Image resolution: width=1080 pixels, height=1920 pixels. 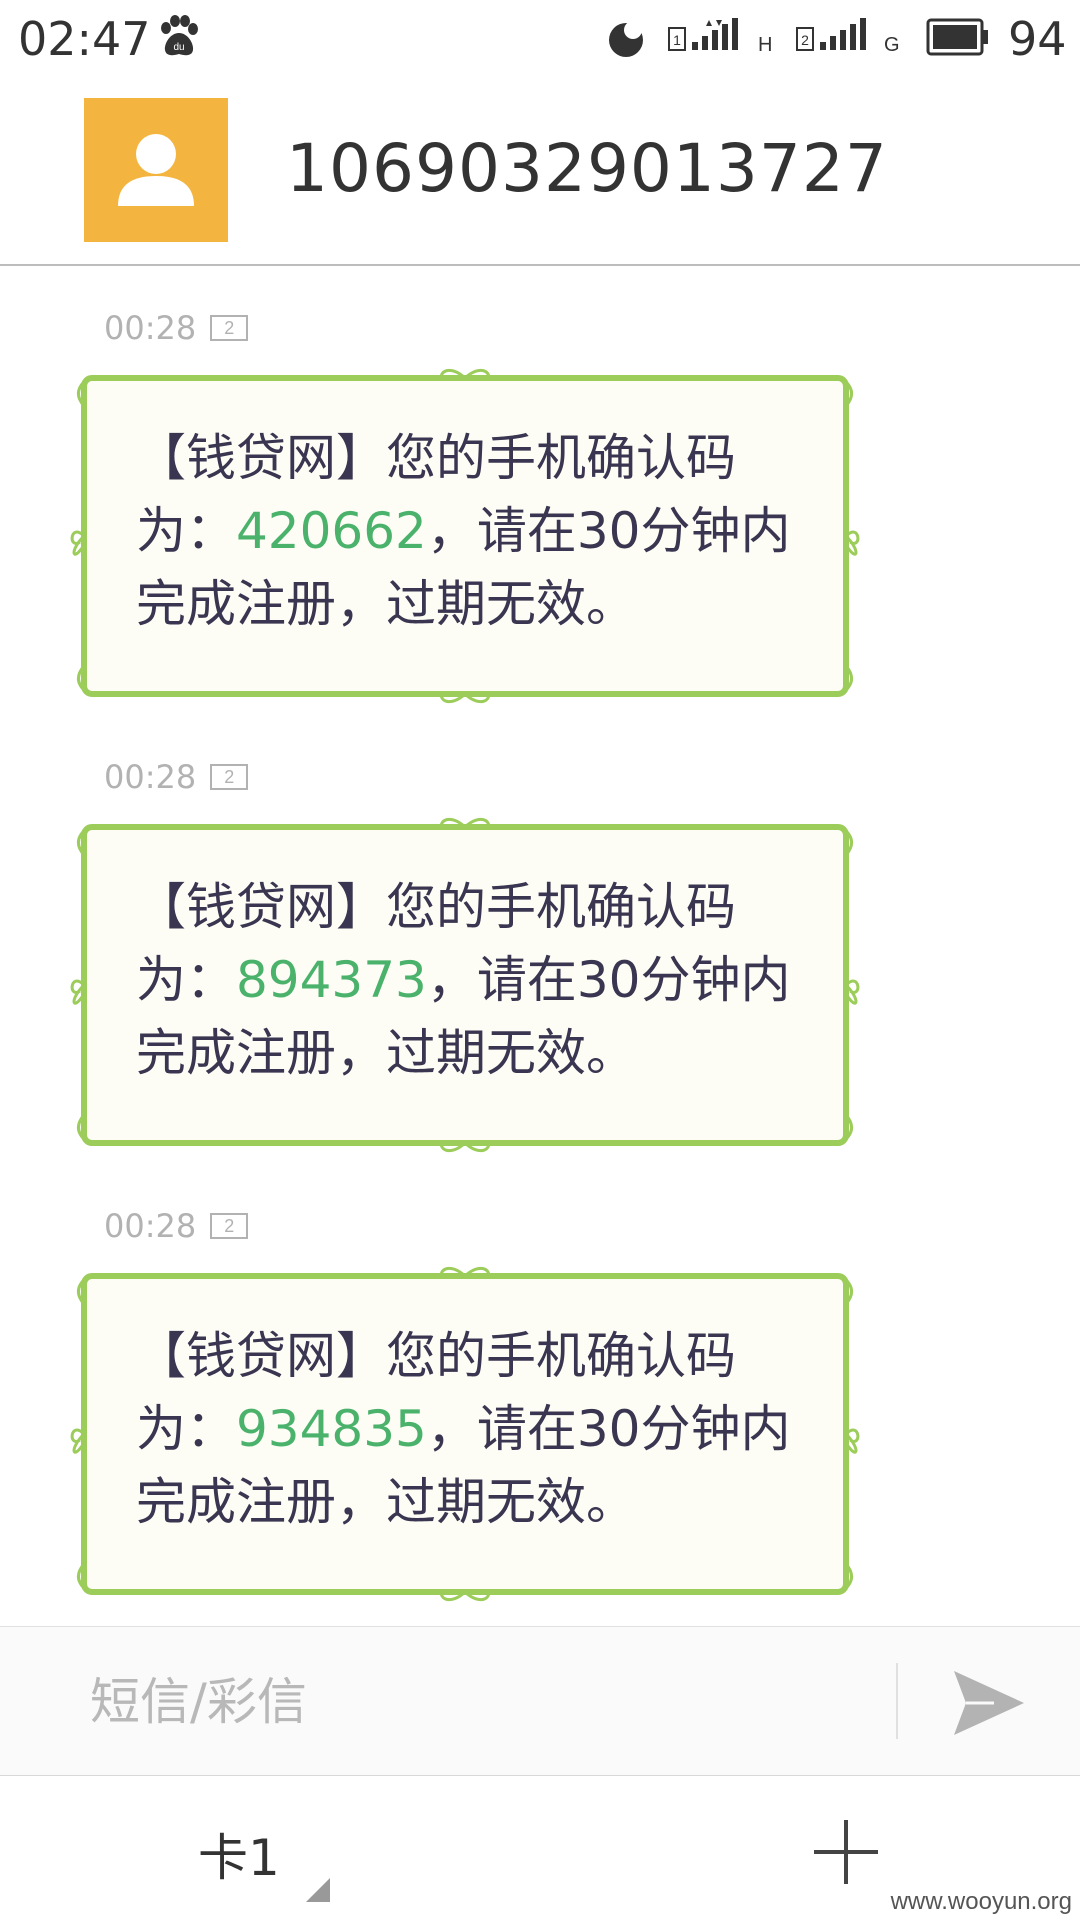 What do you see at coordinates (178, 47) in the screenshot?
I see `svg-text: du` at bounding box center [178, 47].